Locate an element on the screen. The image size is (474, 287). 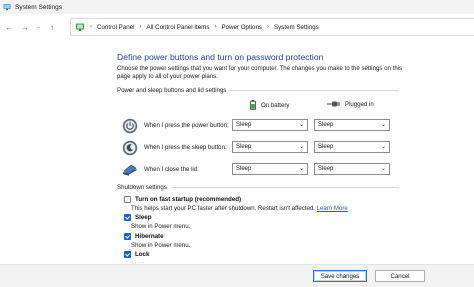
back-arrow-icon: ← is located at coordinates (9, 27).